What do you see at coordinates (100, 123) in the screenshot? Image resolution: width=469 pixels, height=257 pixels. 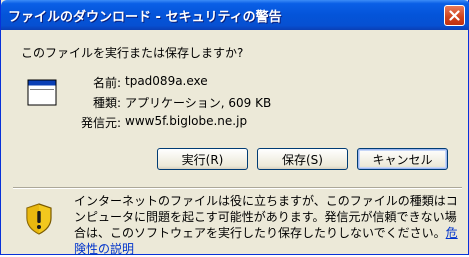 I see `from-label: 発信元:` at bounding box center [100, 123].